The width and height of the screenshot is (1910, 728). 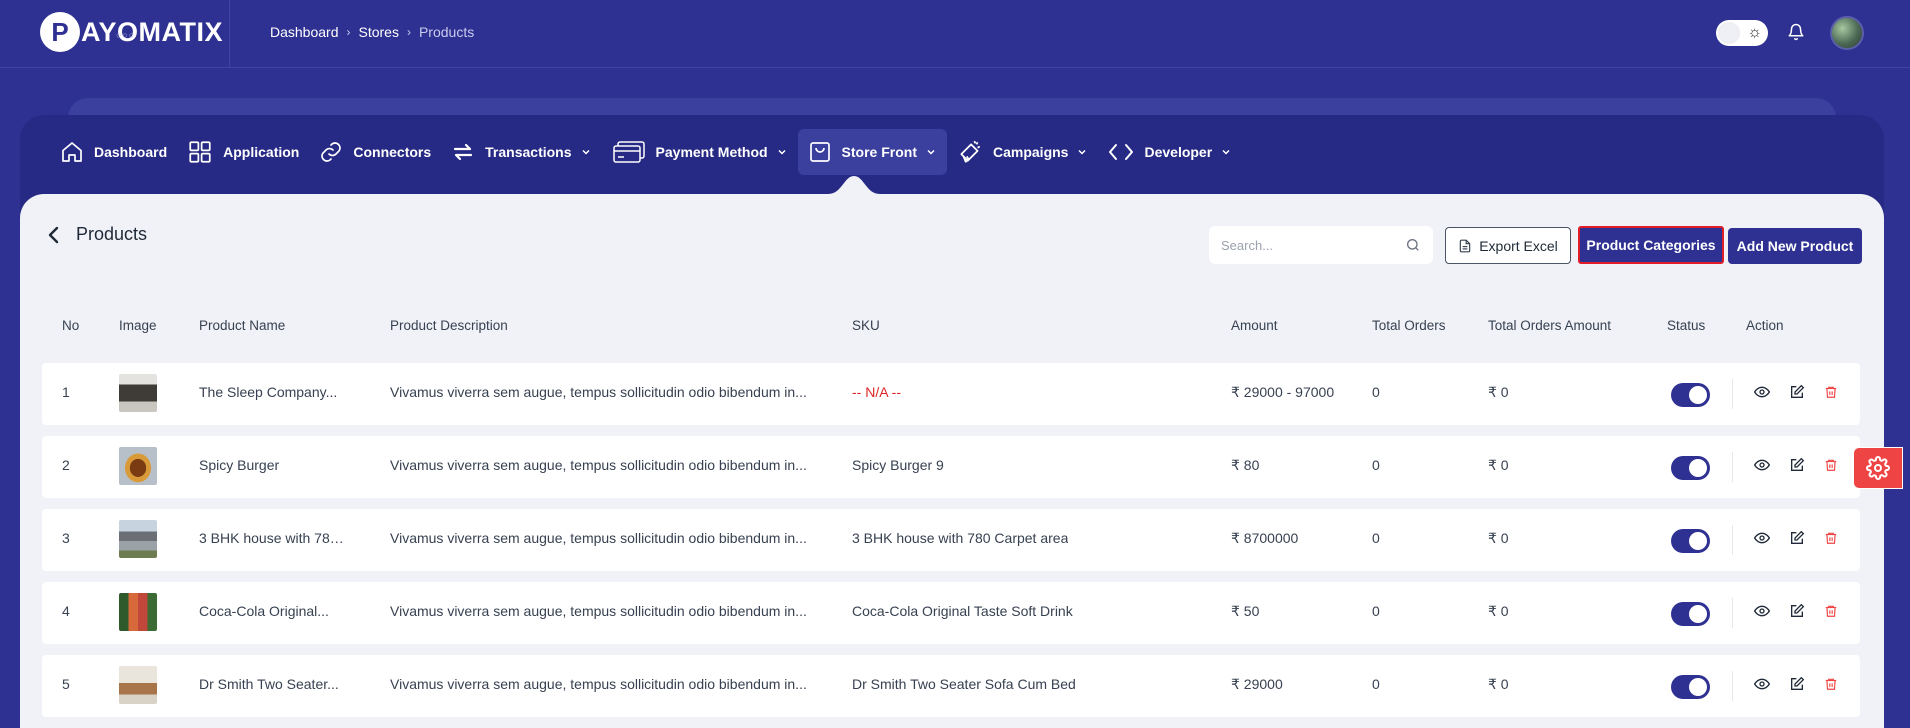 What do you see at coordinates (1795, 246) in the screenshot?
I see `add-new-product-button: Add New Product` at bounding box center [1795, 246].